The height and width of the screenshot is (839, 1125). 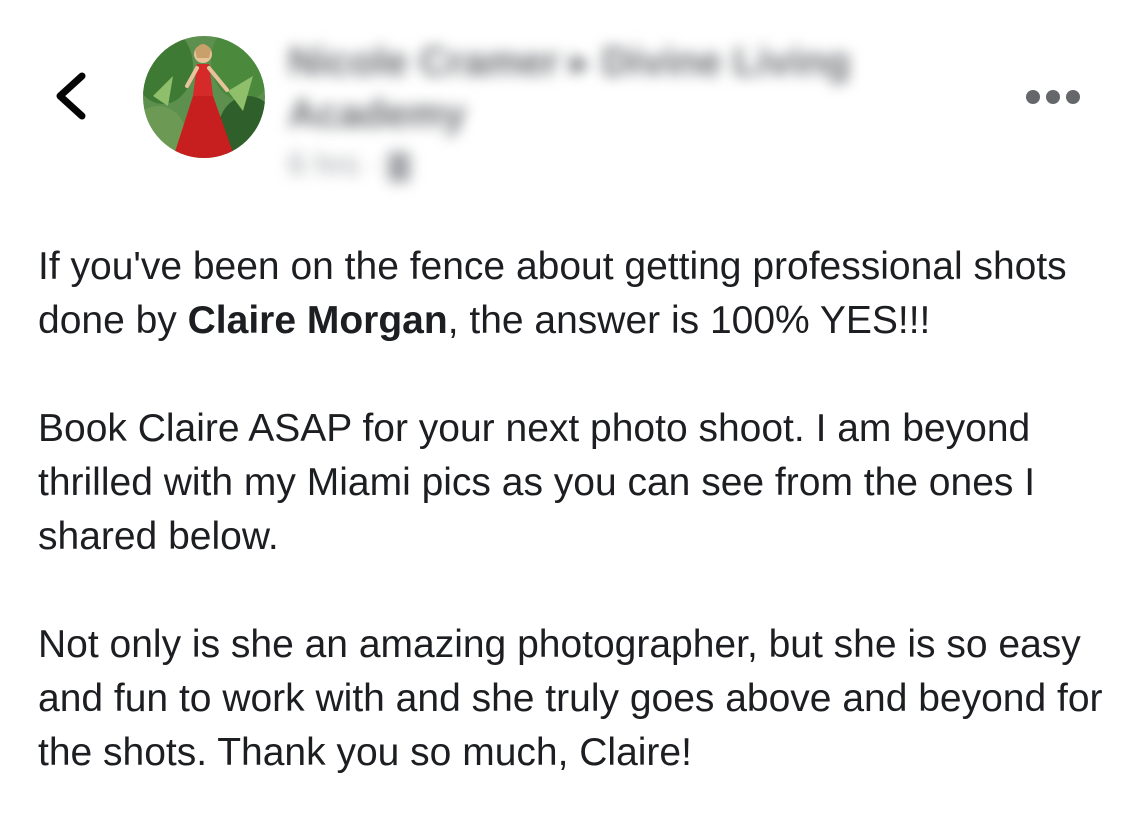 I want to click on back-button, so click(x=72, y=96).